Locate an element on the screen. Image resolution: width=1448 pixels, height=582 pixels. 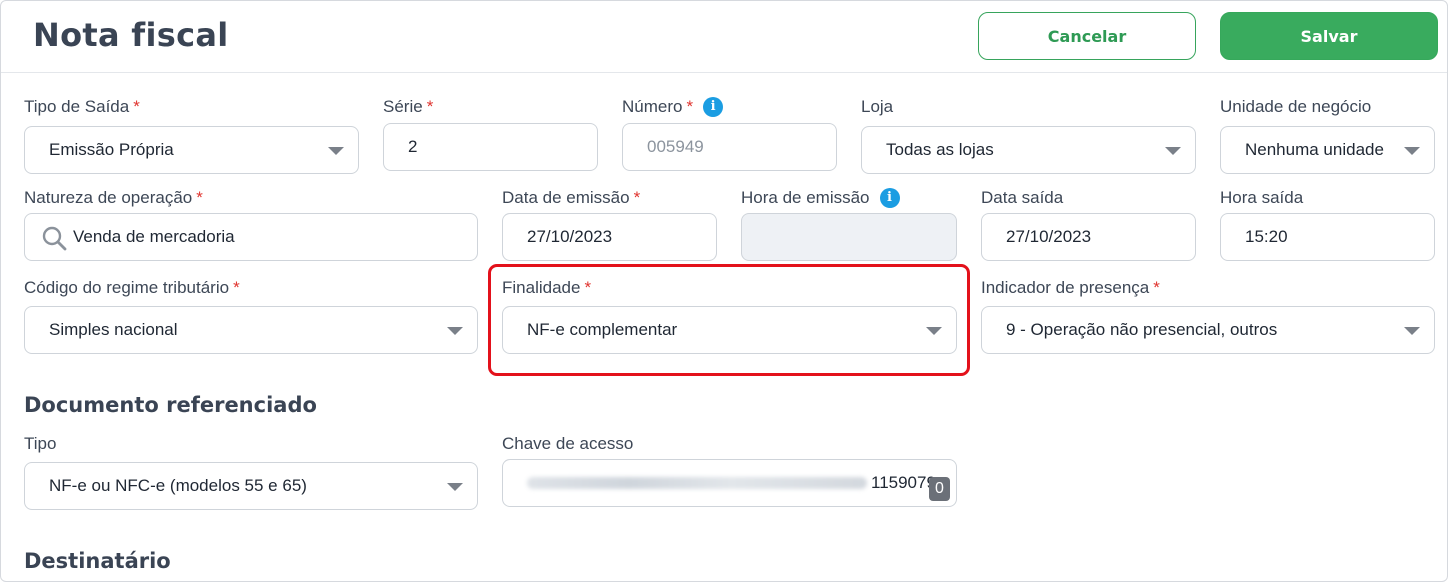
unidade-label: Unidade de negócio is located at coordinates (1295, 107).